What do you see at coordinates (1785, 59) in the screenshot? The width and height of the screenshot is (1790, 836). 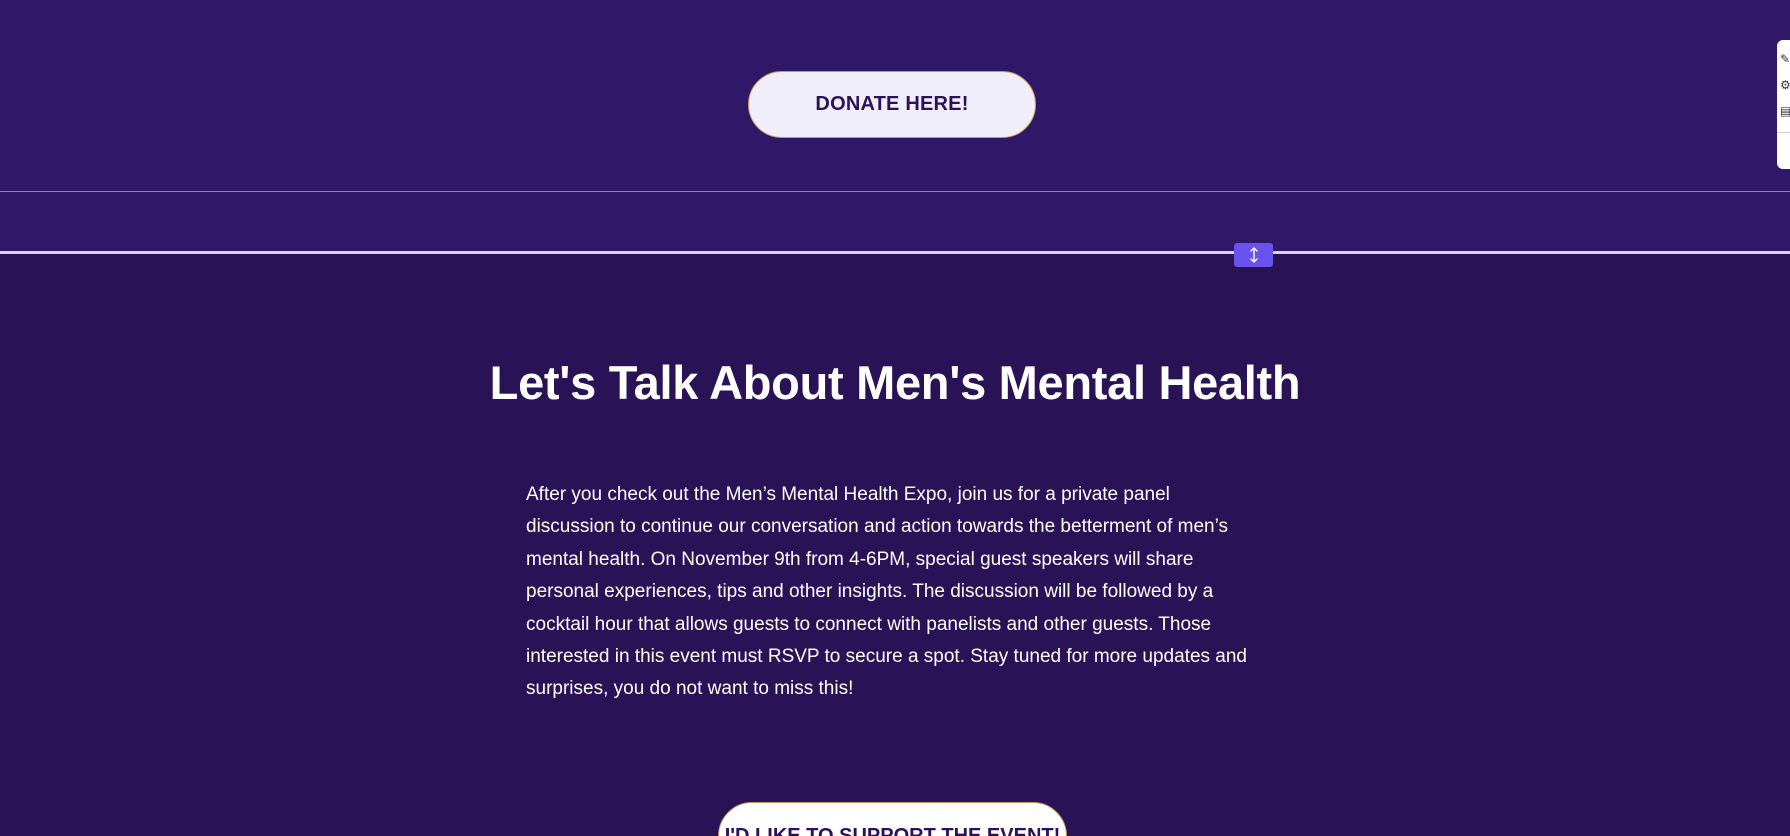 I see `edit-icon: ✎` at bounding box center [1785, 59].